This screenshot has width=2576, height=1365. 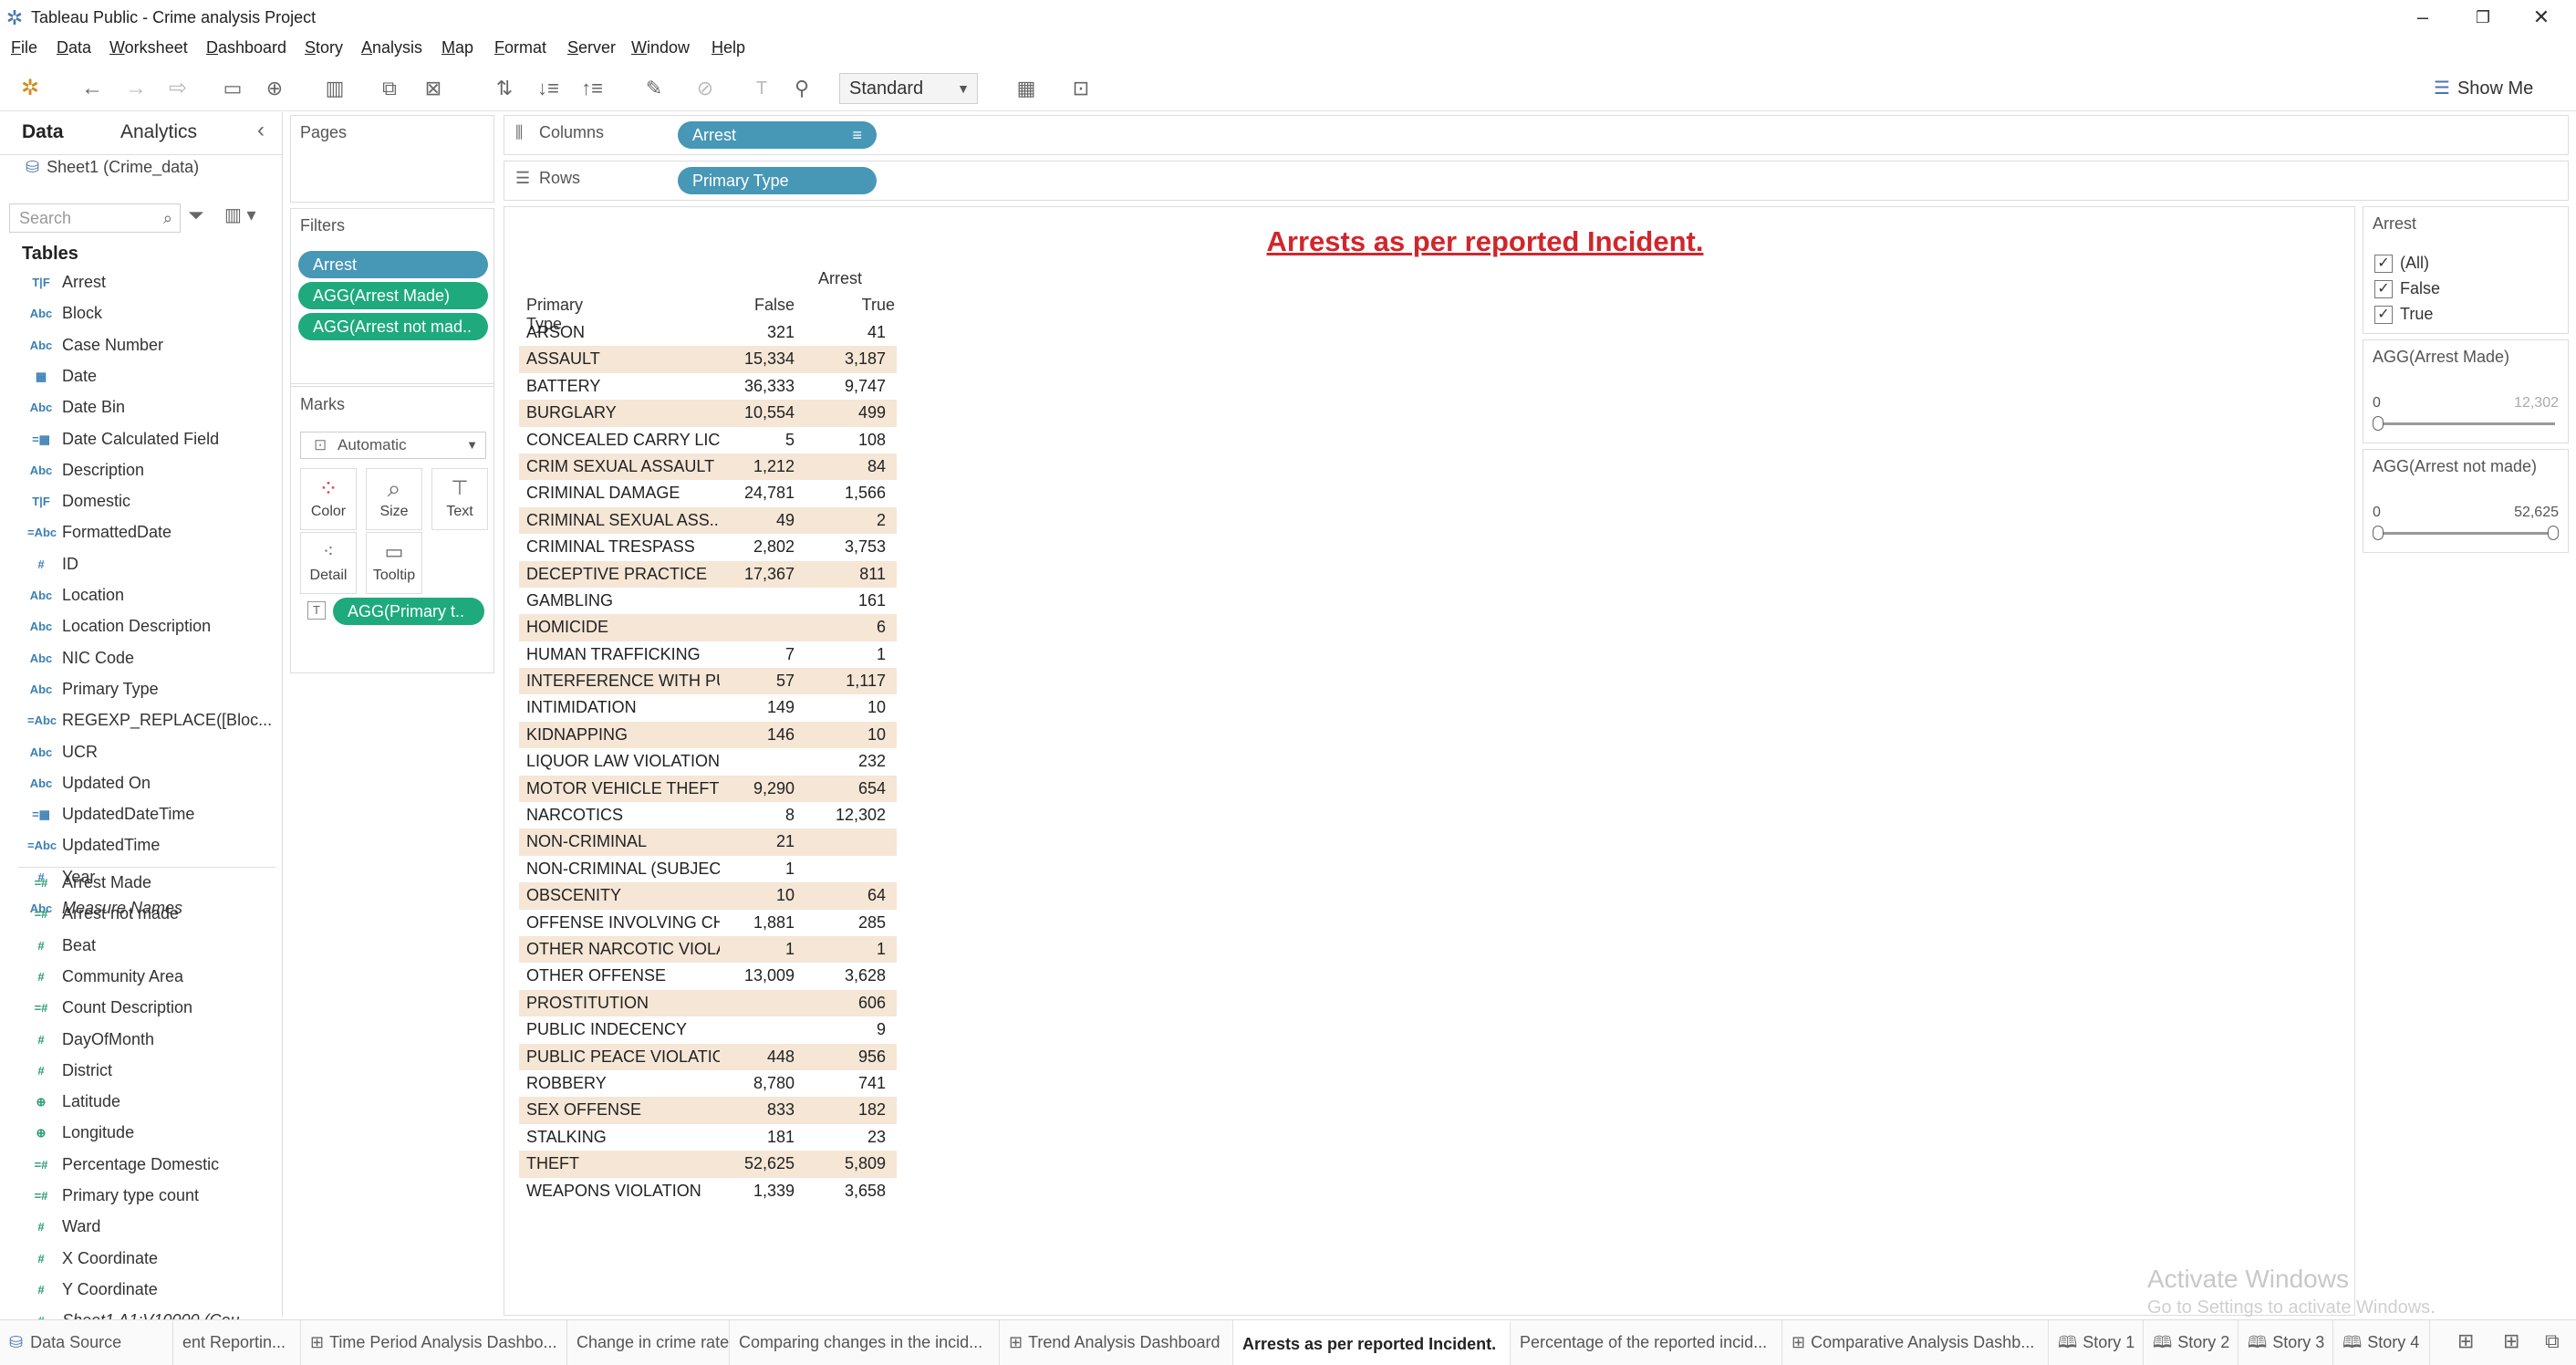 I want to click on table-row: NON-CRIMINAL 21, so click(x=708, y=842).